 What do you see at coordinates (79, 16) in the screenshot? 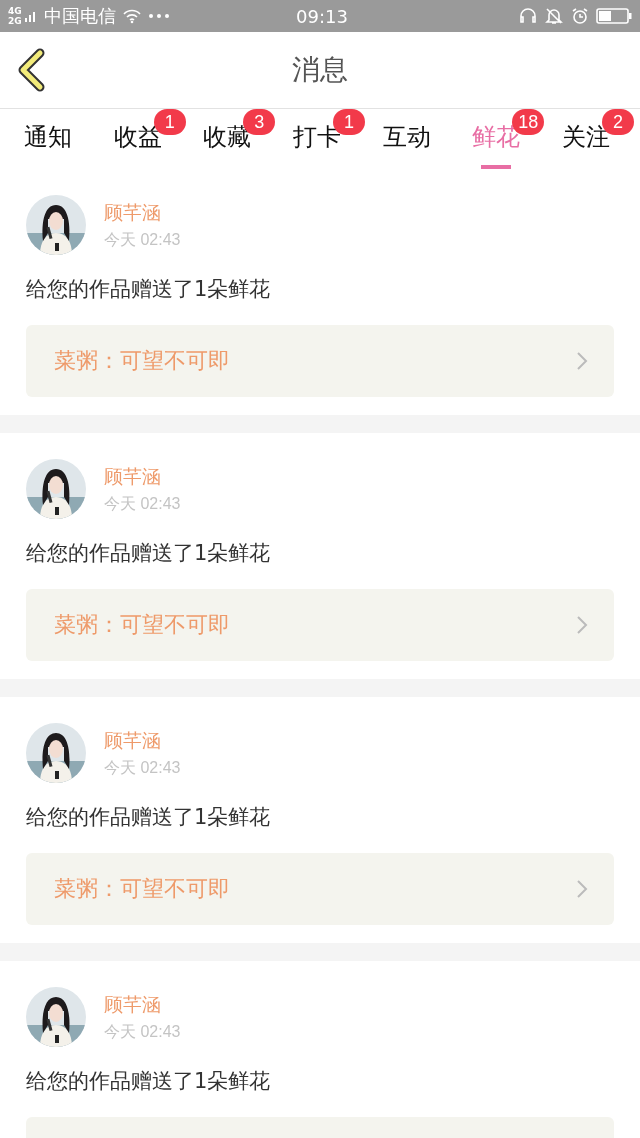
I see `carrier-name: 中国电信` at bounding box center [79, 16].